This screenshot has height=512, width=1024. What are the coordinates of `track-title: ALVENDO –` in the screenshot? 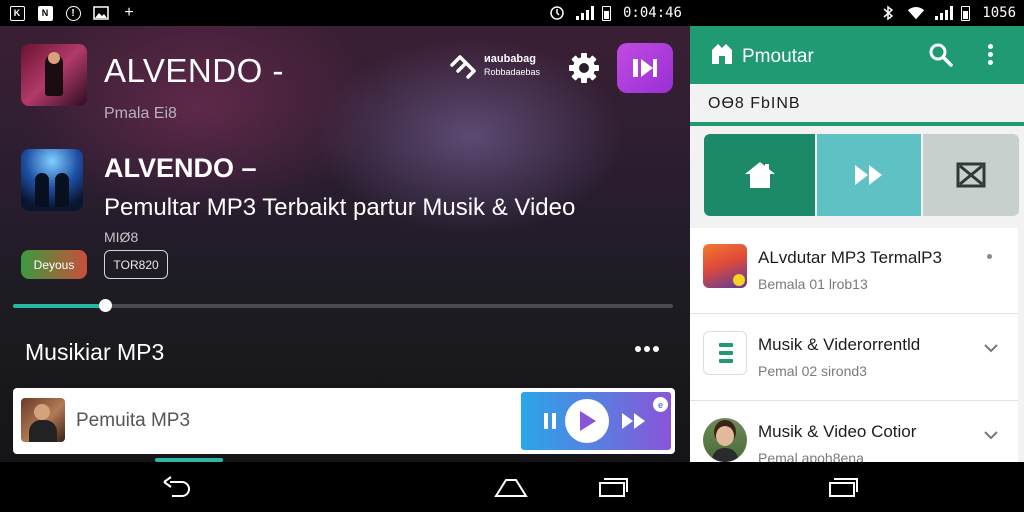 It's located at (180, 168).